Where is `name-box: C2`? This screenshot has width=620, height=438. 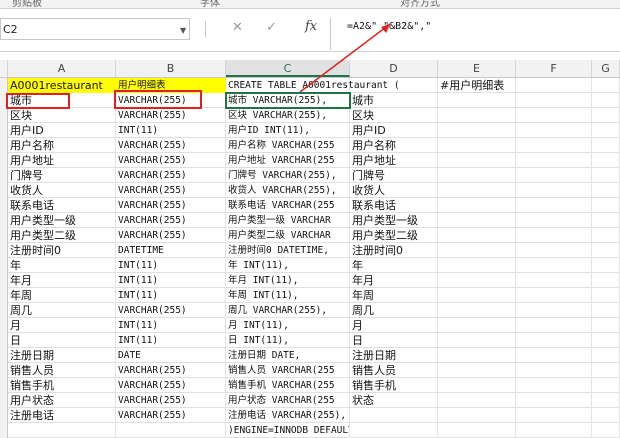 name-box: C2 is located at coordinates (95, 29).